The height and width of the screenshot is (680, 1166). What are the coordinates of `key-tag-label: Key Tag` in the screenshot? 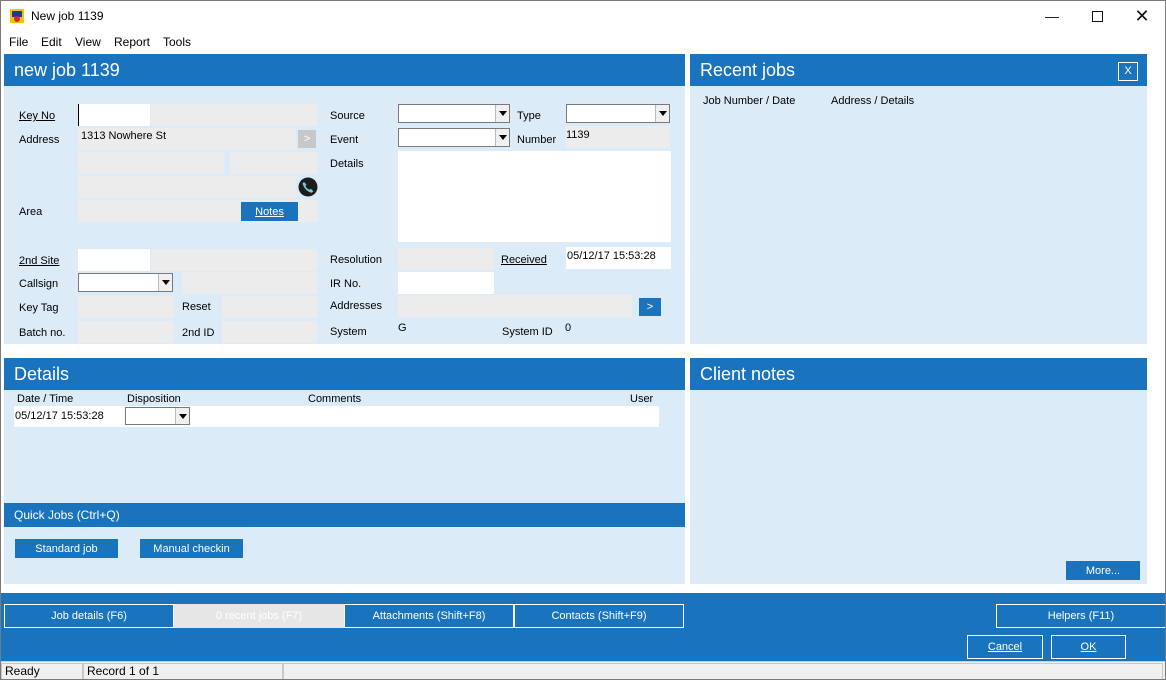 It's located at (39, 308).